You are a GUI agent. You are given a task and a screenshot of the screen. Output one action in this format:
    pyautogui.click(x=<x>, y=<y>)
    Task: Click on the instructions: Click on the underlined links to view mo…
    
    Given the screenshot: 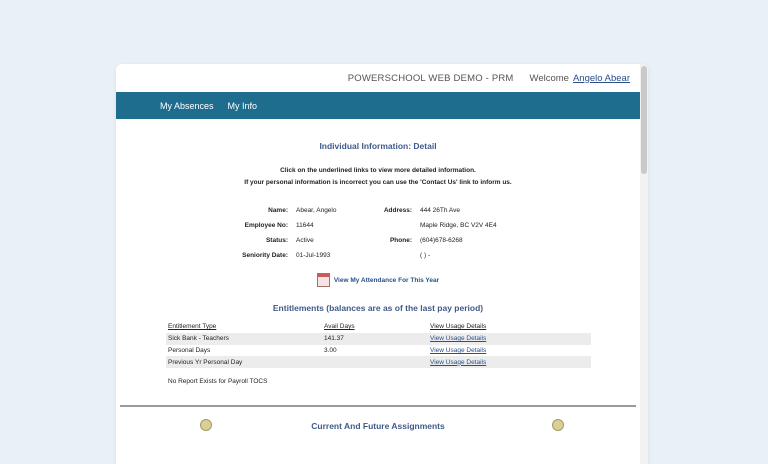 What is the action you would take?
    pyautogui.click(x=378, y=177)
    